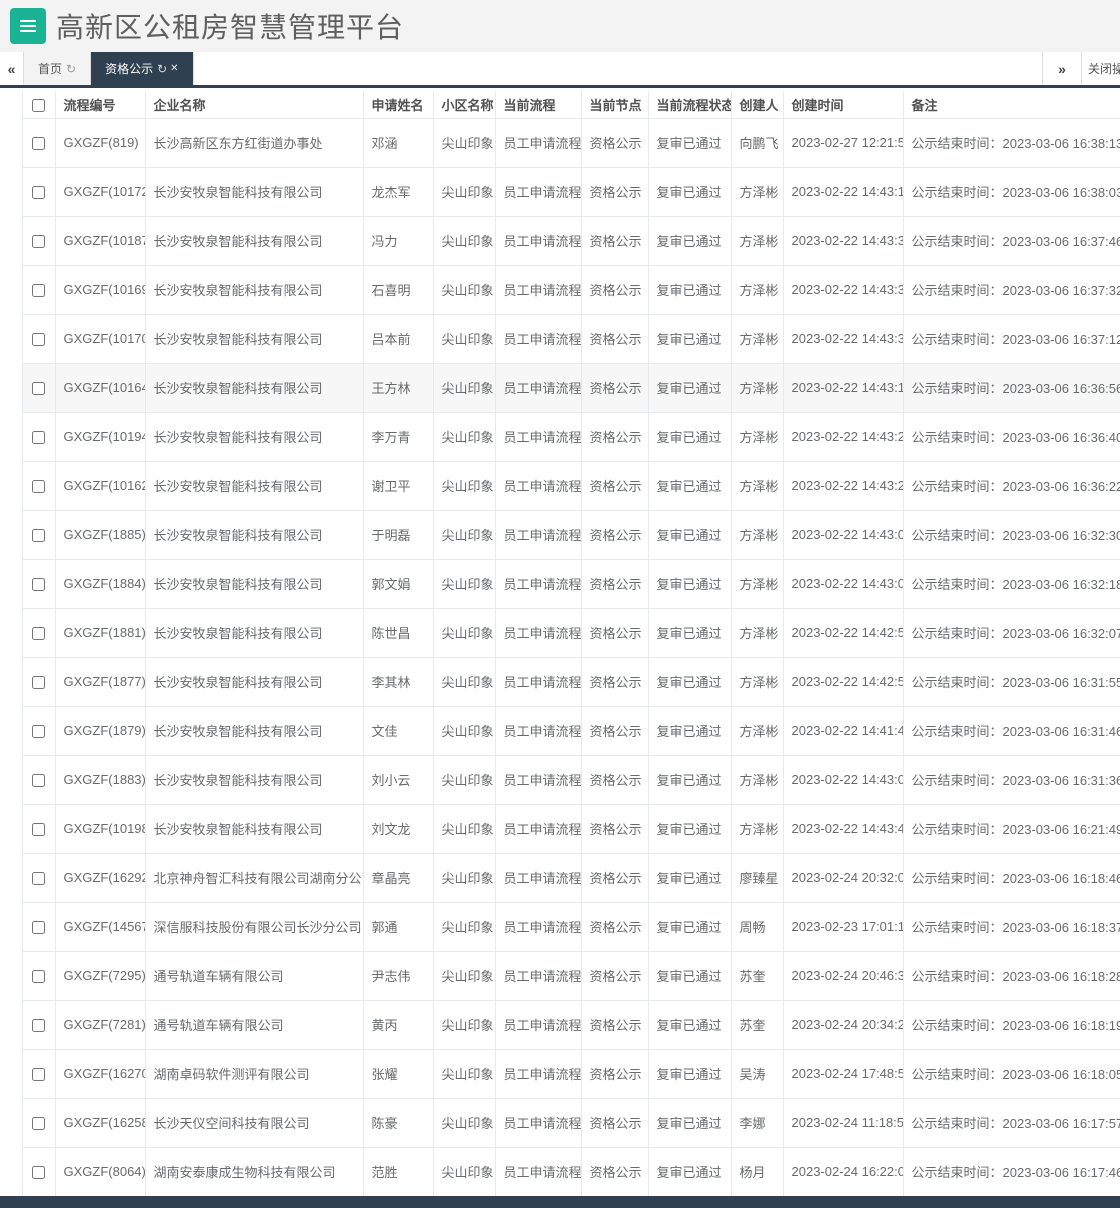 This screenshot has width=1120, height=1208. I want to click on cell-id: GXGZF(10172), so click(100, 192).